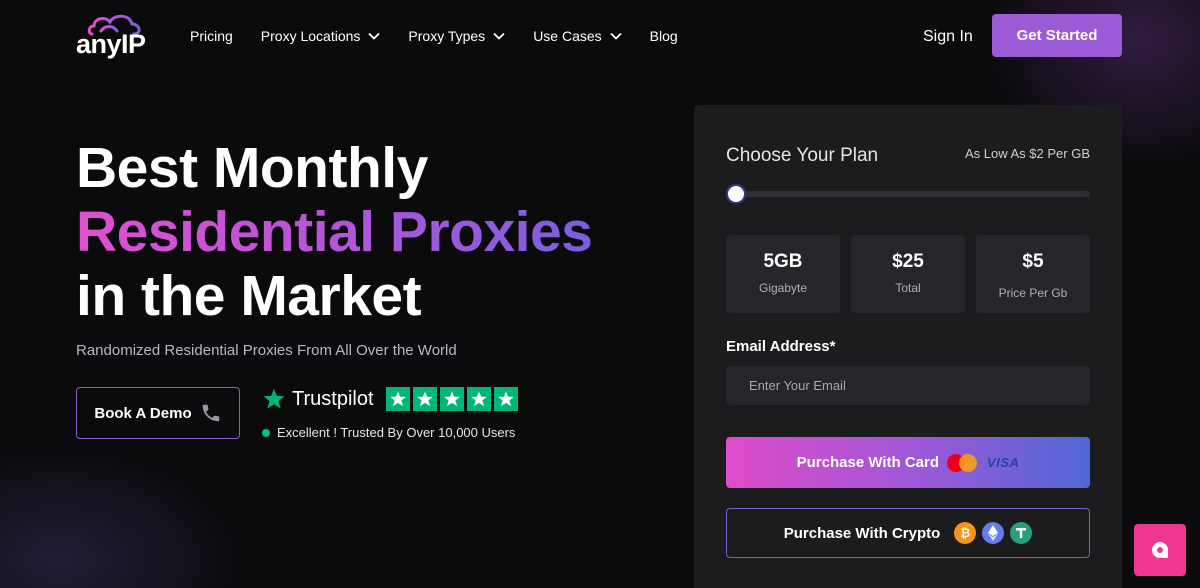  I want to click on nav-item-use-cases: Use Cases, so click(577, 36).